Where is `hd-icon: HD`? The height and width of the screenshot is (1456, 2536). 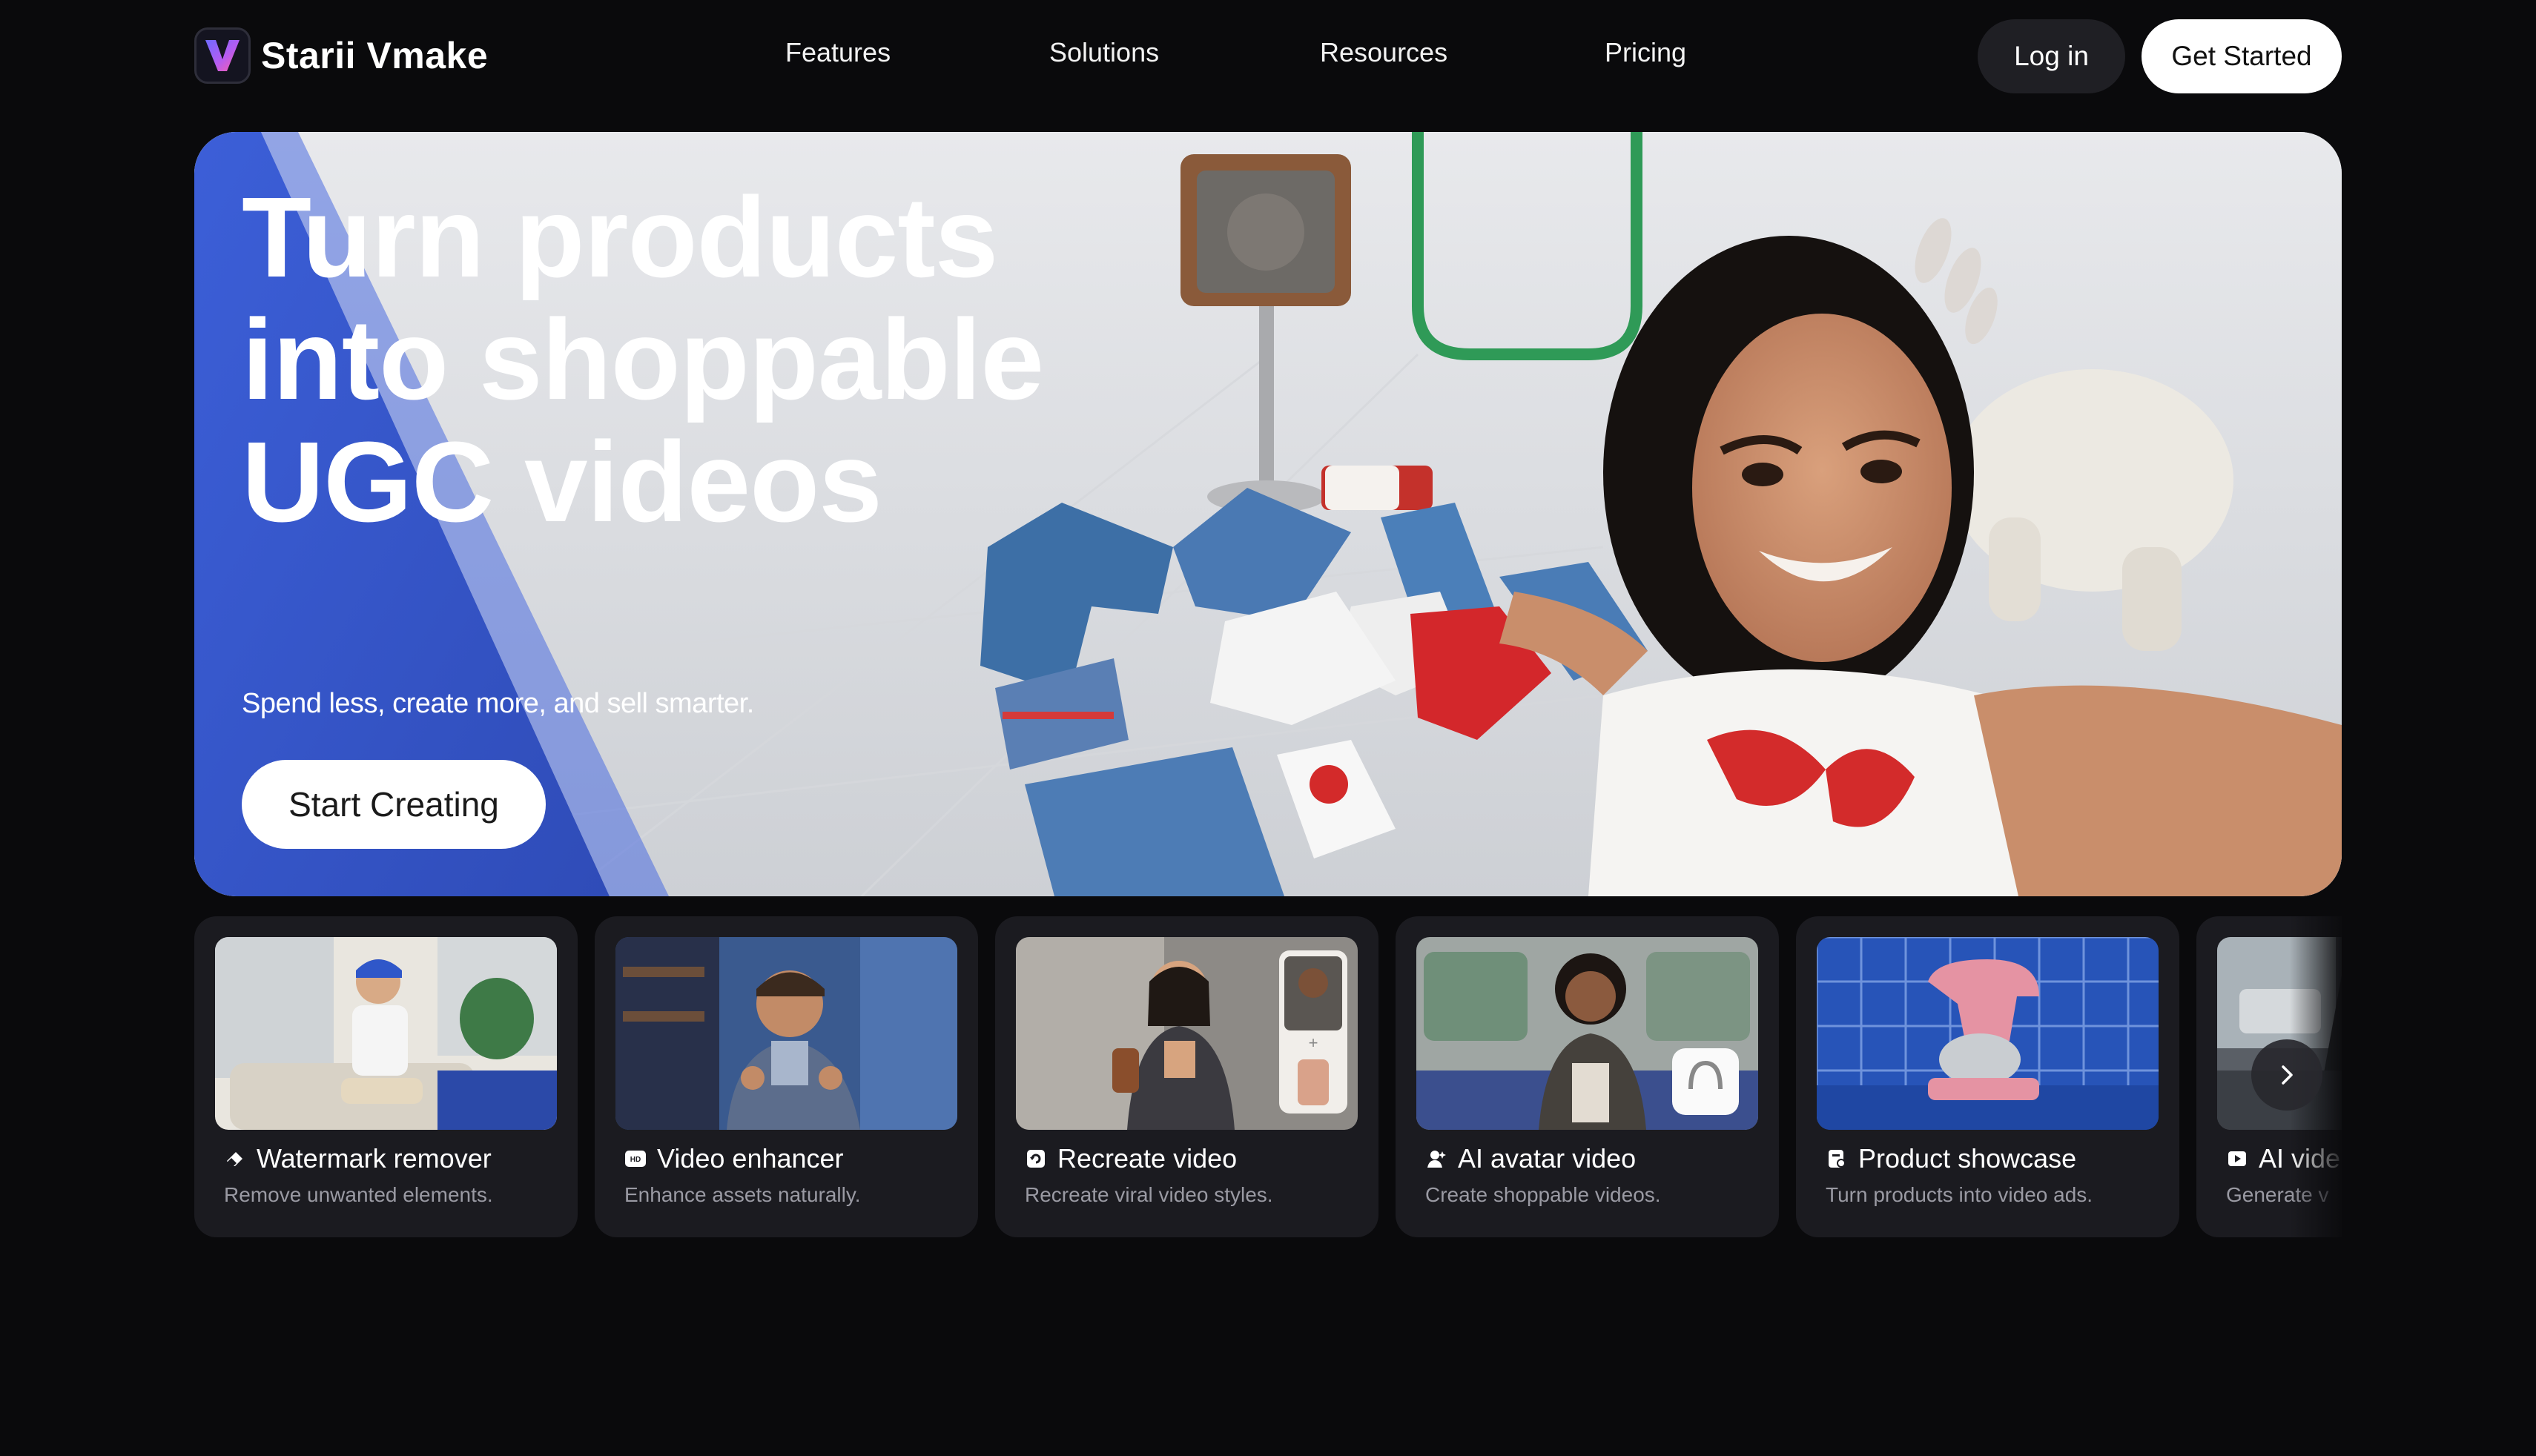
hd-icon: HD is located at coordinates (636, 1159).